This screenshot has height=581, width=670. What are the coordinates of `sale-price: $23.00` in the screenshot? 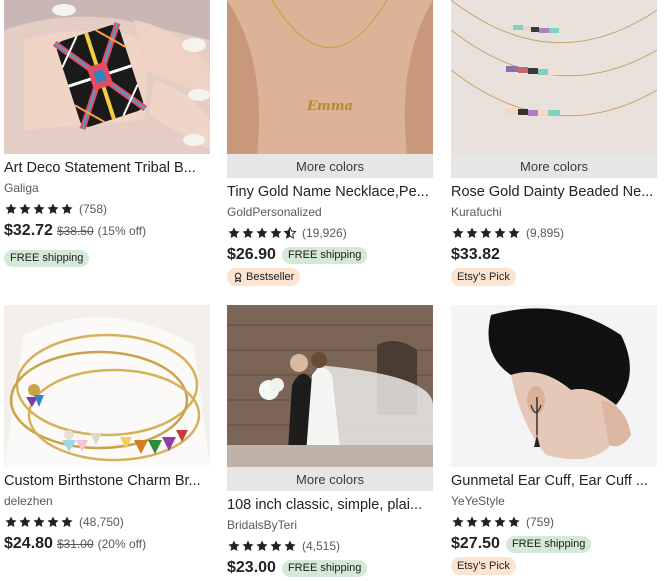 It's located at (251, 567).